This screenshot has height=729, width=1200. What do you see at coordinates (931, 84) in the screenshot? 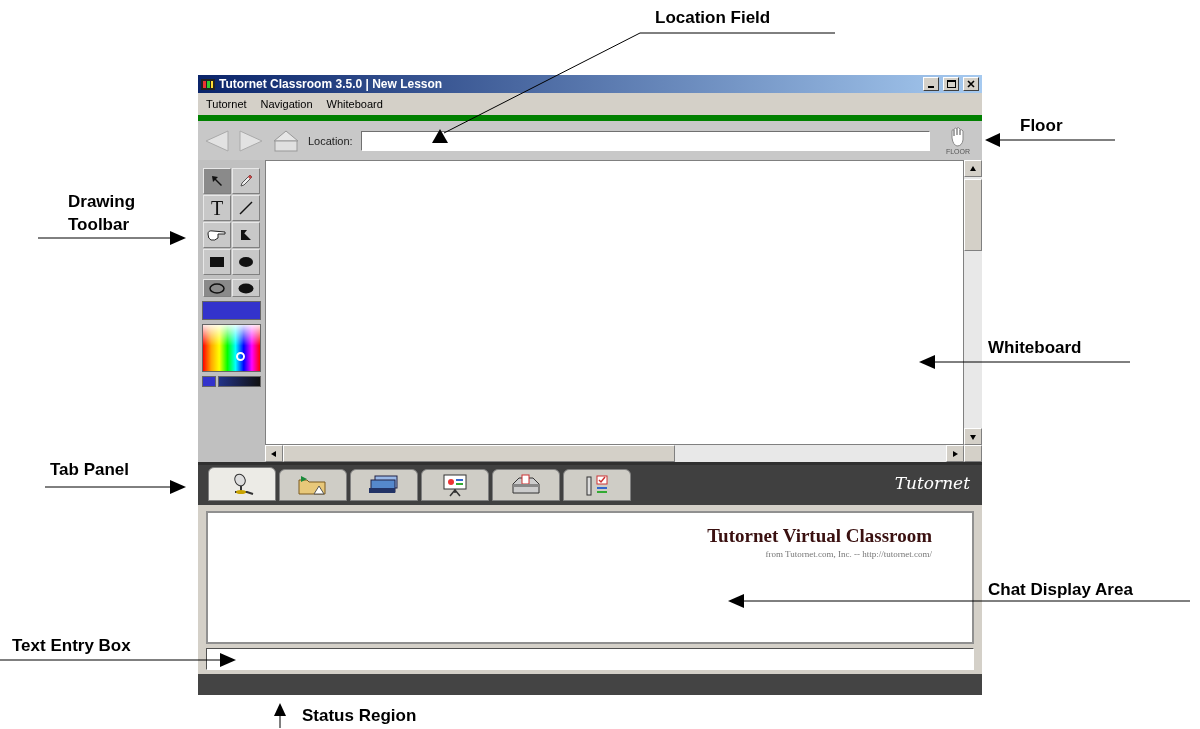
I see `minimize-button` at bounding box center [931, 84].